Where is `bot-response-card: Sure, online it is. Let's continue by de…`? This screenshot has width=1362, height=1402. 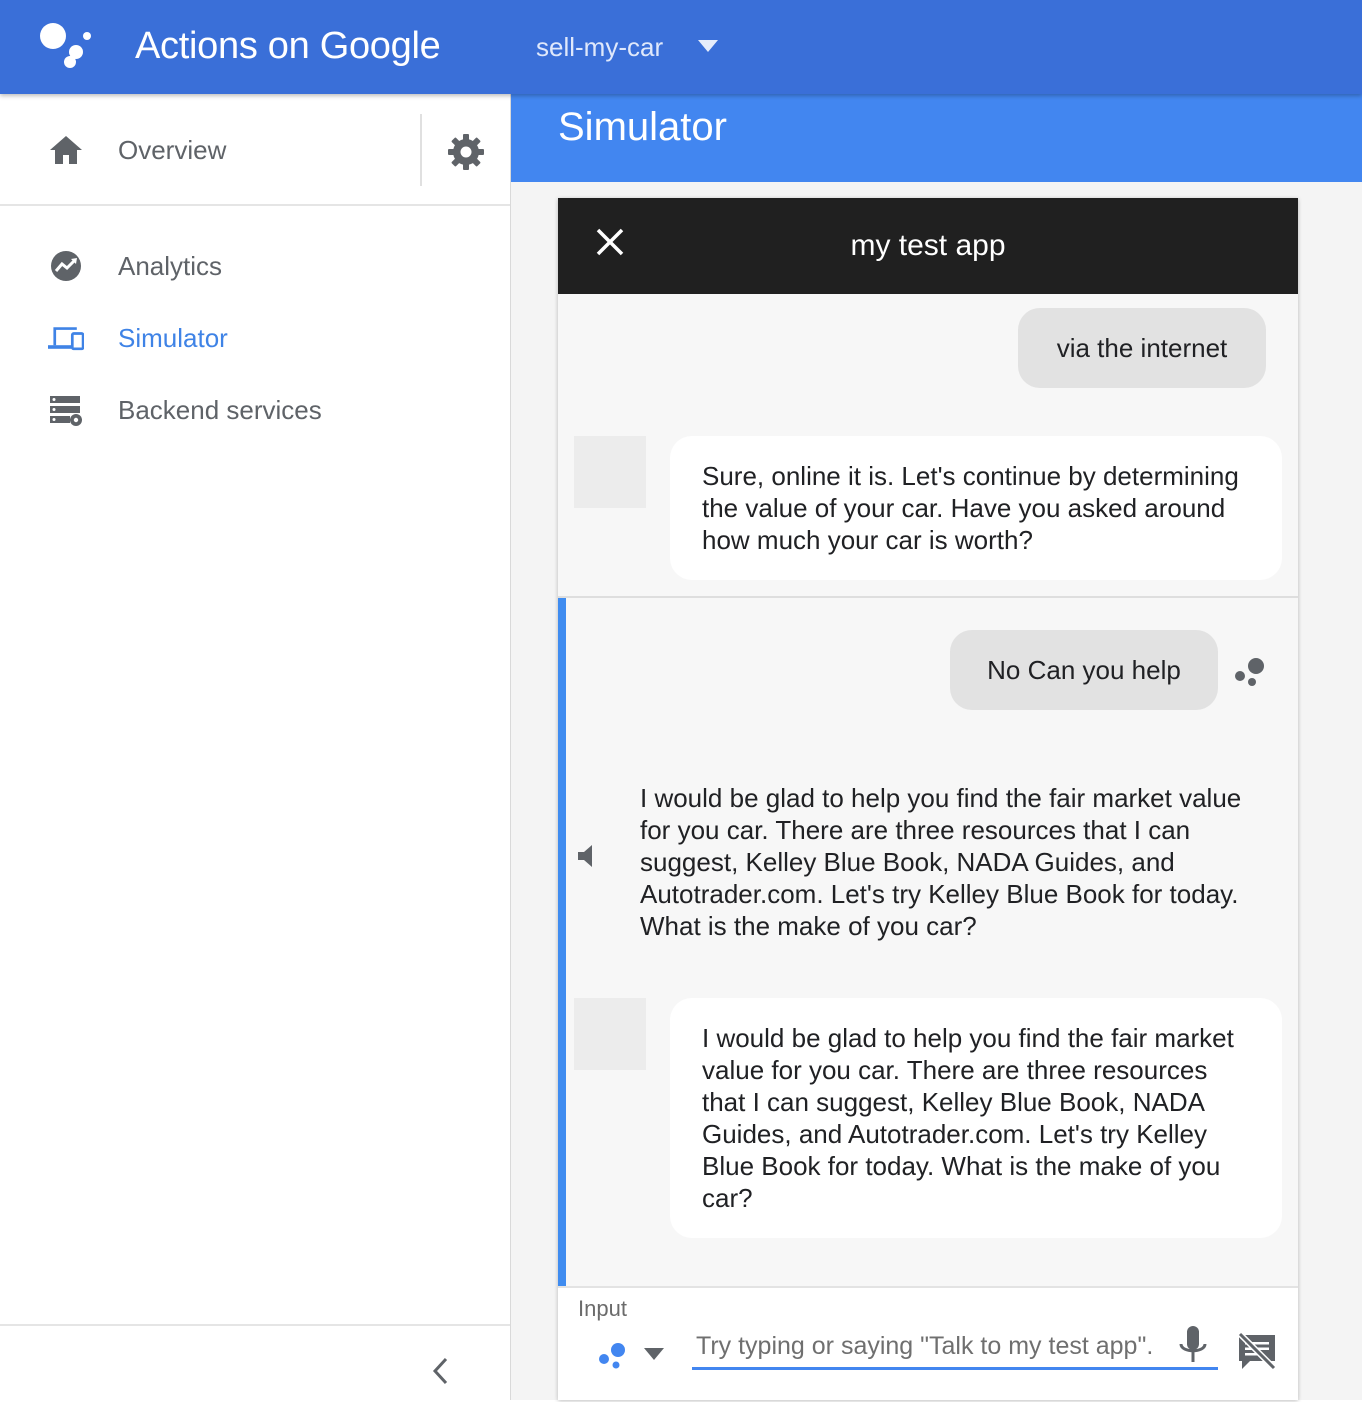
bot-response-card: Sure, online it is. Let's continue by de… is located at coordinates (976, 508).